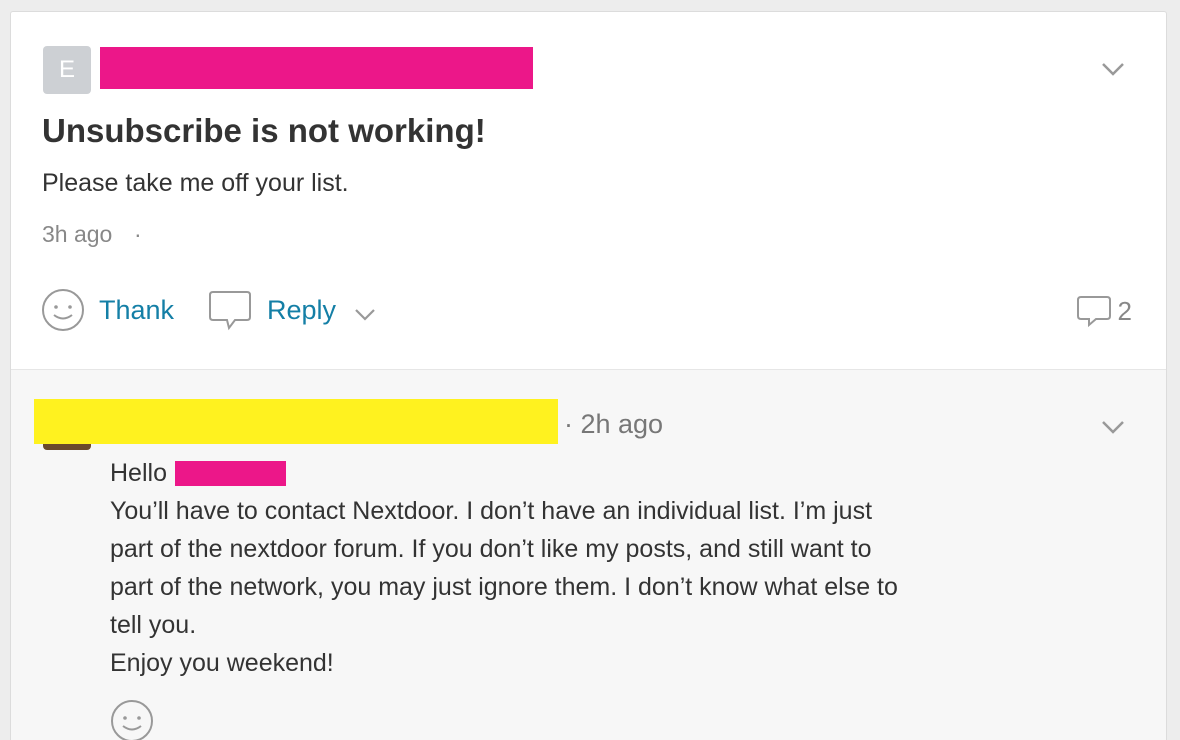 The image size is (1180, 740). Describe the element at coordinates (316, 68) in the screenshot. I see `author-name-redaction` at that location.